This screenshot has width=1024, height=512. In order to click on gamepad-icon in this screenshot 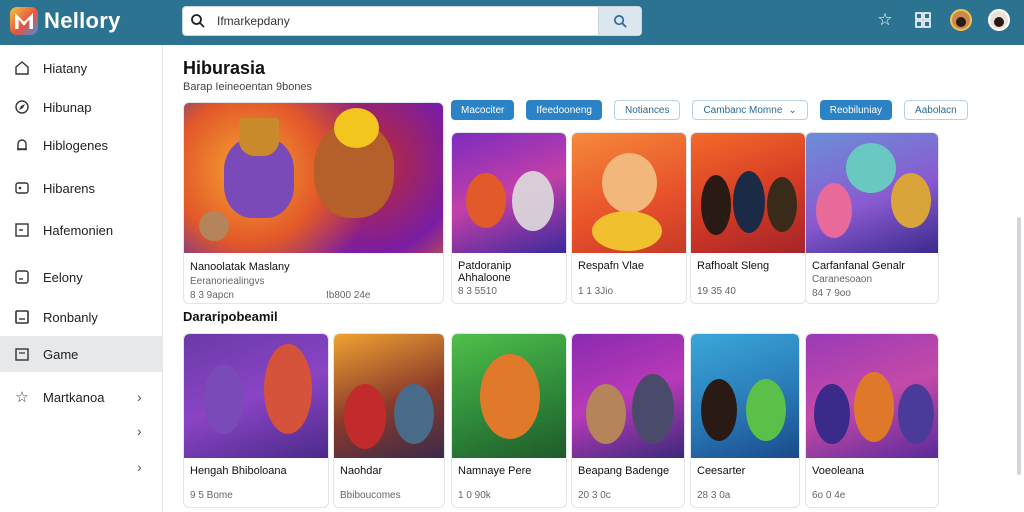, I will do `click(22, 188)`.